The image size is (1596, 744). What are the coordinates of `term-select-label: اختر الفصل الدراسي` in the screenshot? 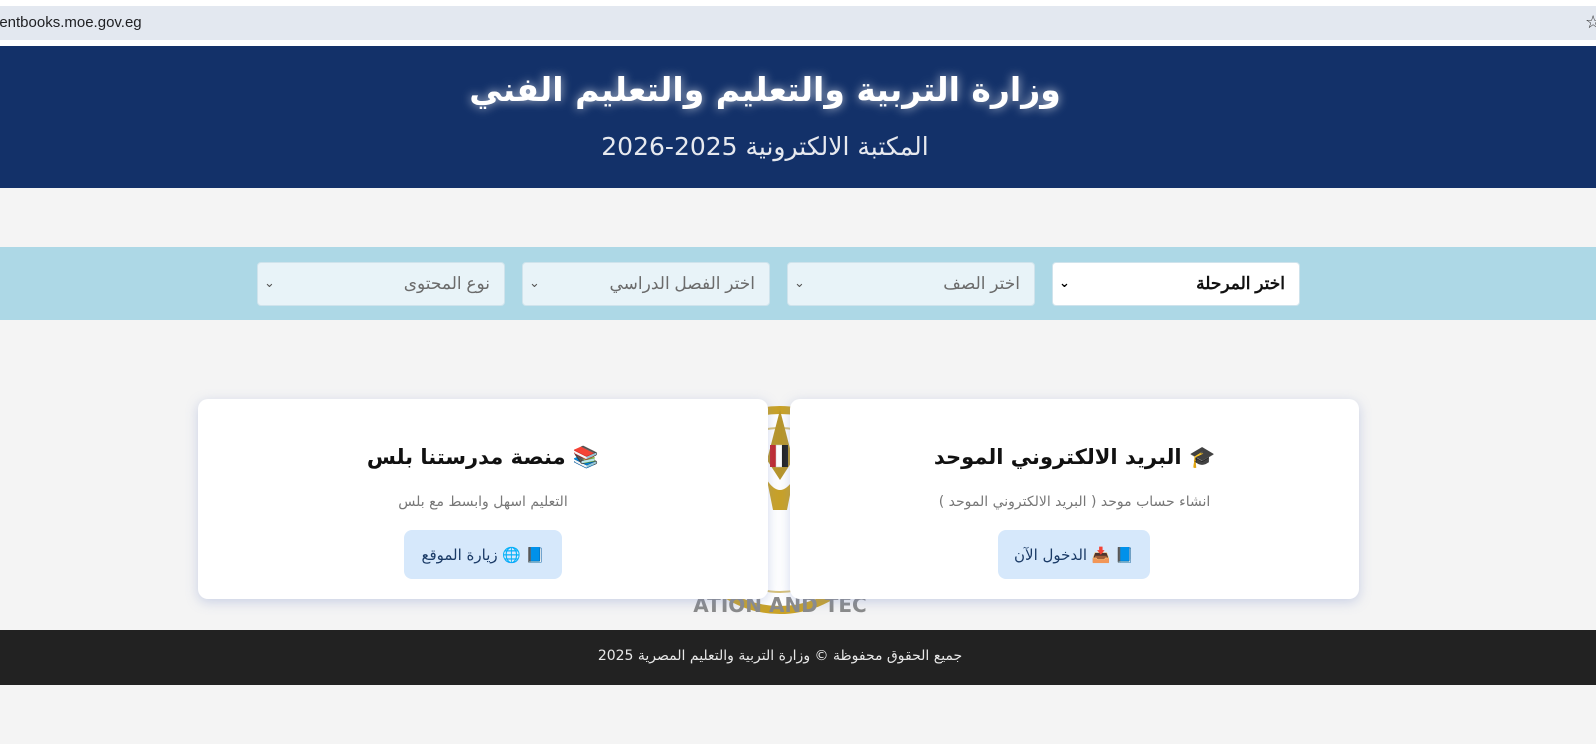 It's located at (682, 283).